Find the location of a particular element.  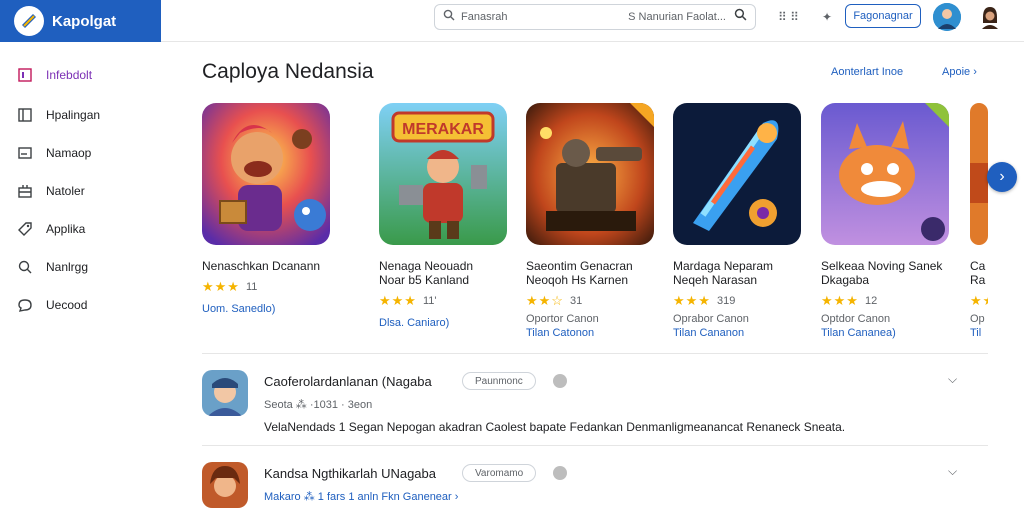

brand-title: Kapolgat is located at coordinates (84, 21).